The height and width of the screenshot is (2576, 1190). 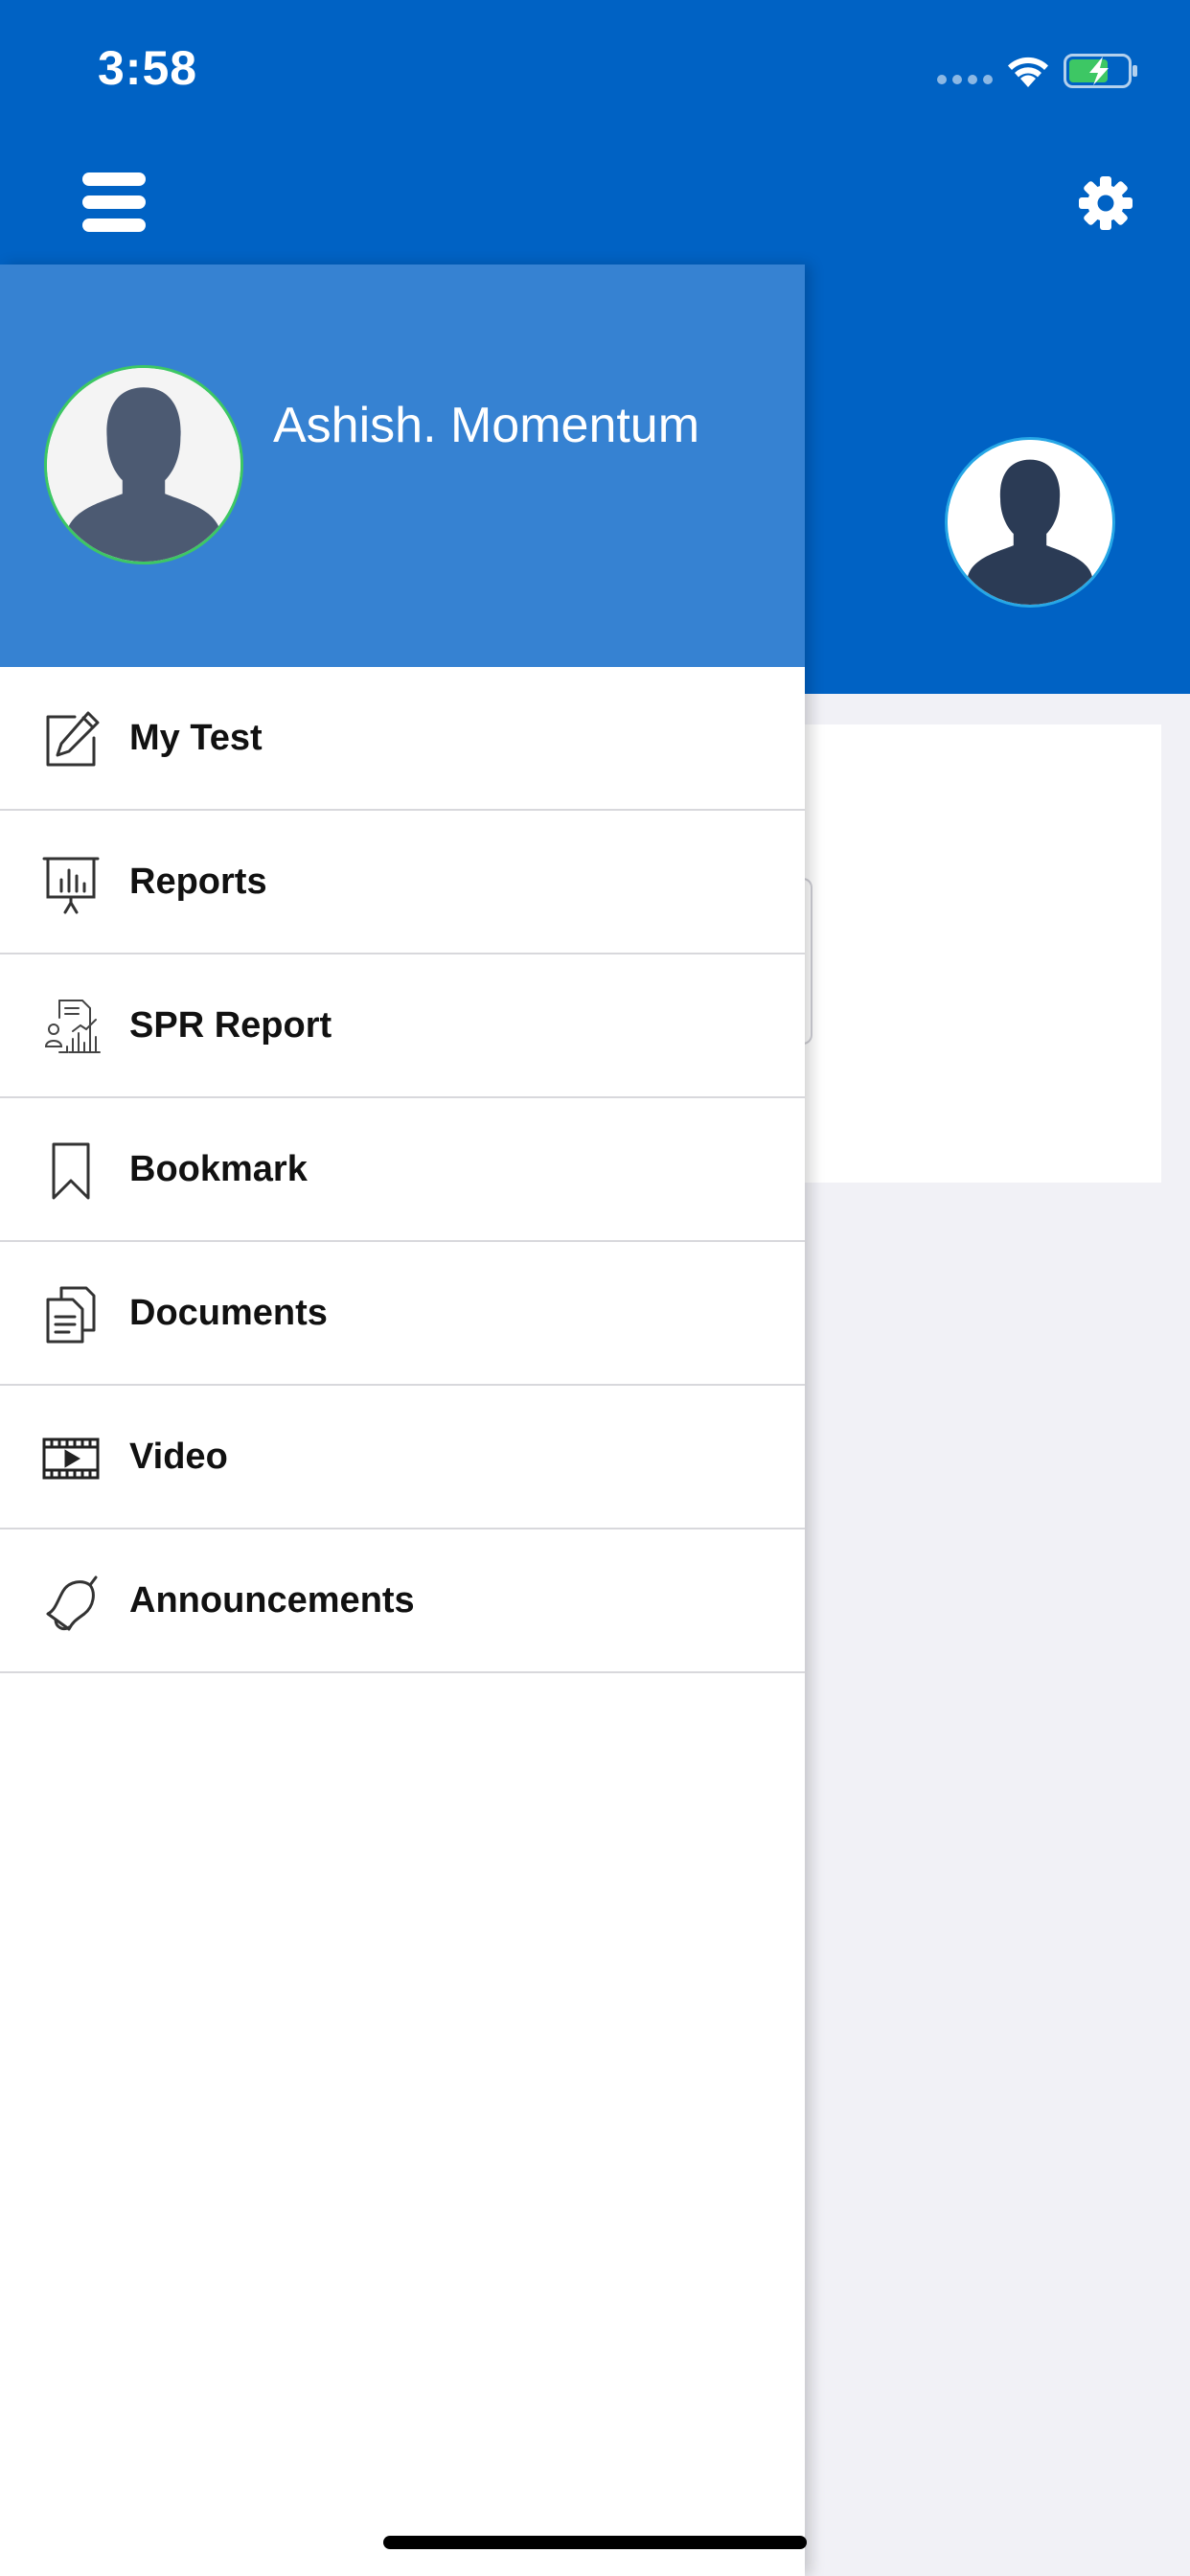 What do you see at coordinates (72, 1026) in the screenshot?
I see `report-analytics-icon` at bounding box center [72, 1026].